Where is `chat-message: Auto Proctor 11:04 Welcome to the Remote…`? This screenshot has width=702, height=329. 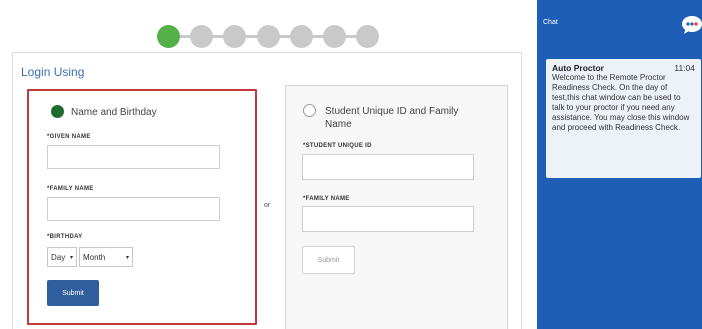
chat-message: Auto Proctor 11:04 Welcome to the Remote… is located at coordinates (623, 118).